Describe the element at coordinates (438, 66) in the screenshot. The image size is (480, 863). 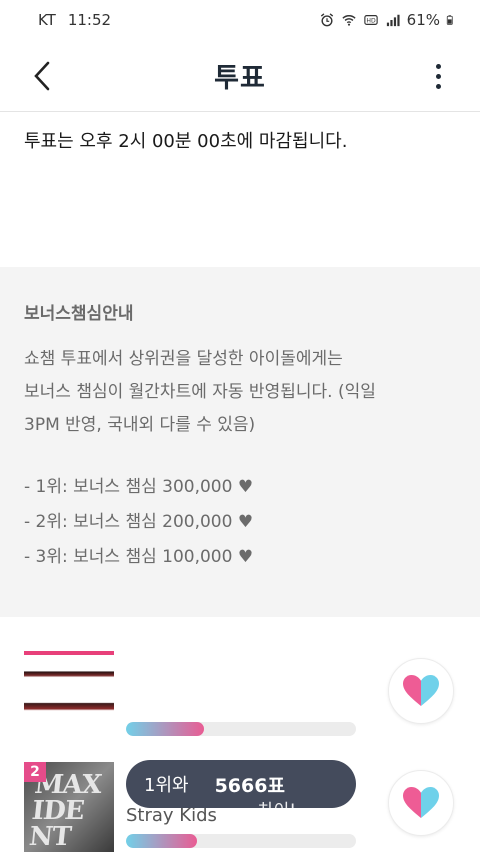
I see `more-vertical-icon` at that location.